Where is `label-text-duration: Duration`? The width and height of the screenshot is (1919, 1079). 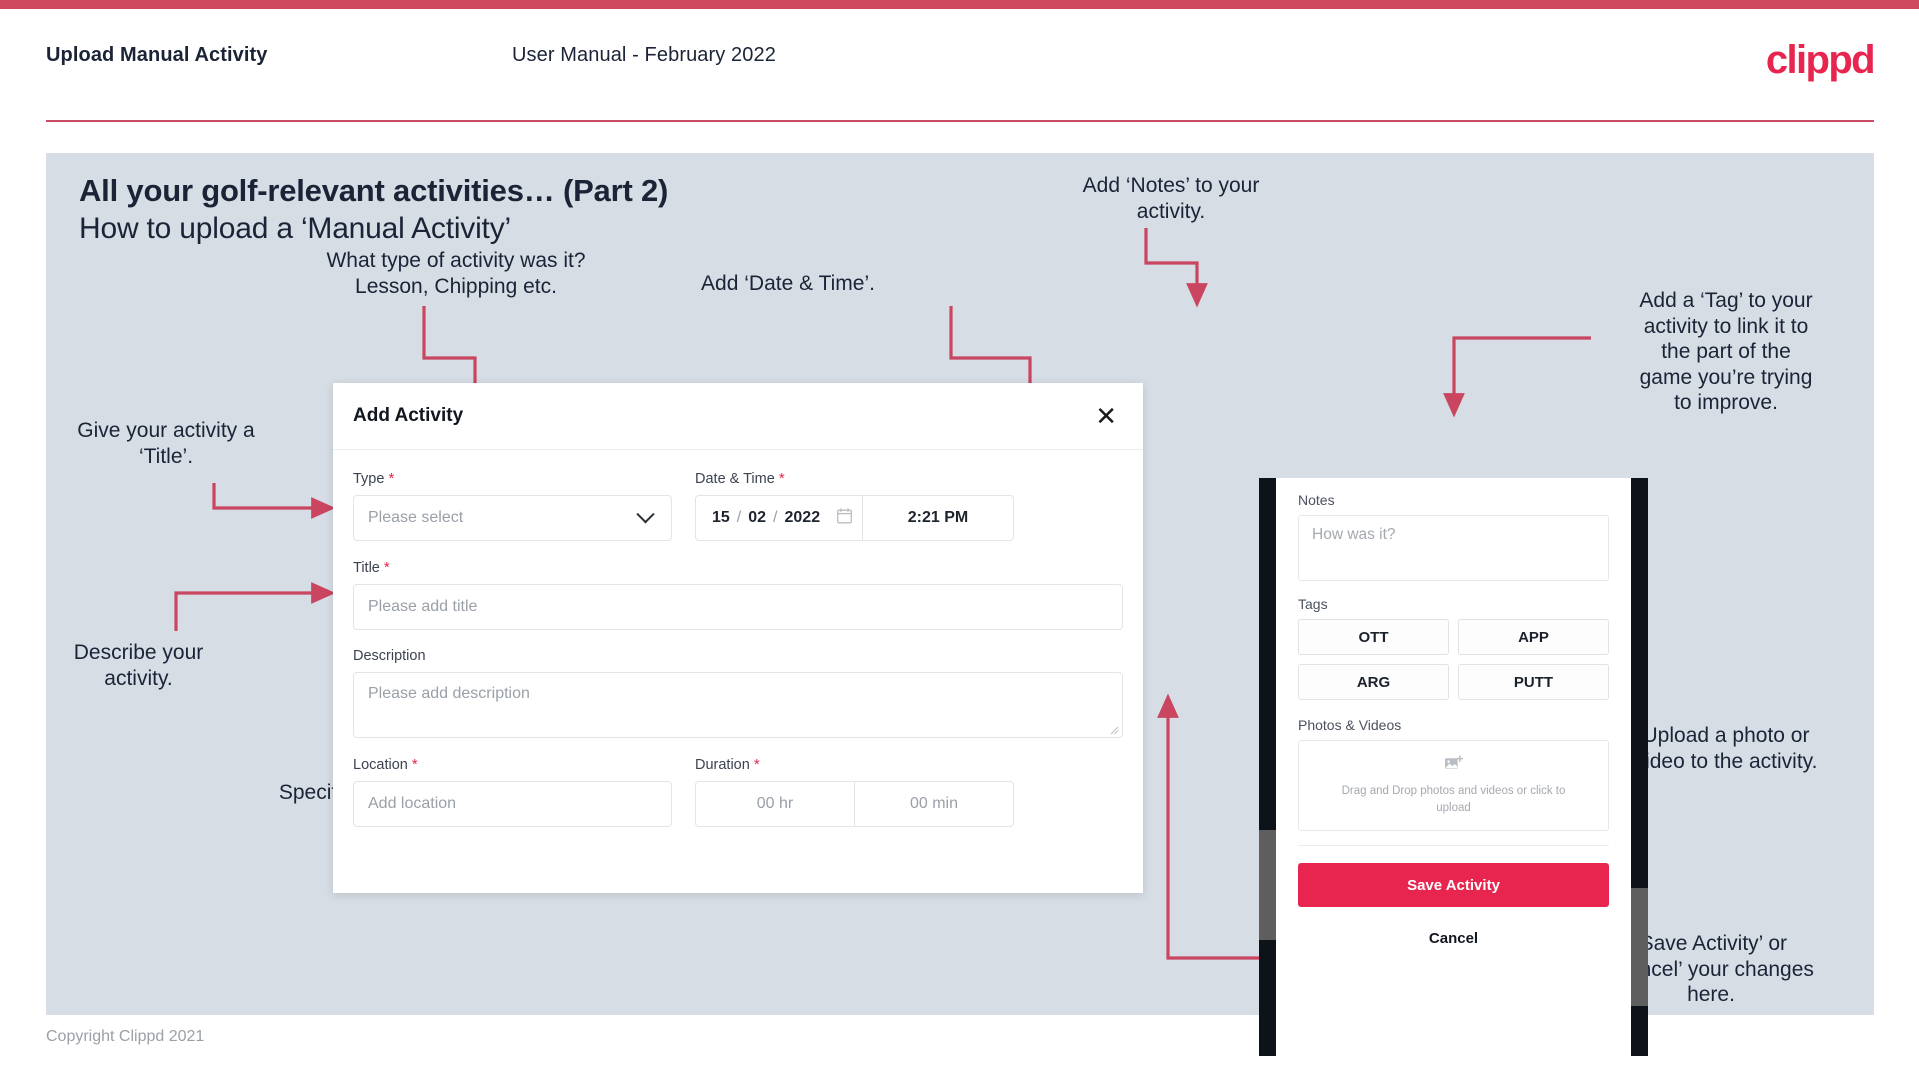 label-text-duration: Duration is located at coordinates (722, 765).